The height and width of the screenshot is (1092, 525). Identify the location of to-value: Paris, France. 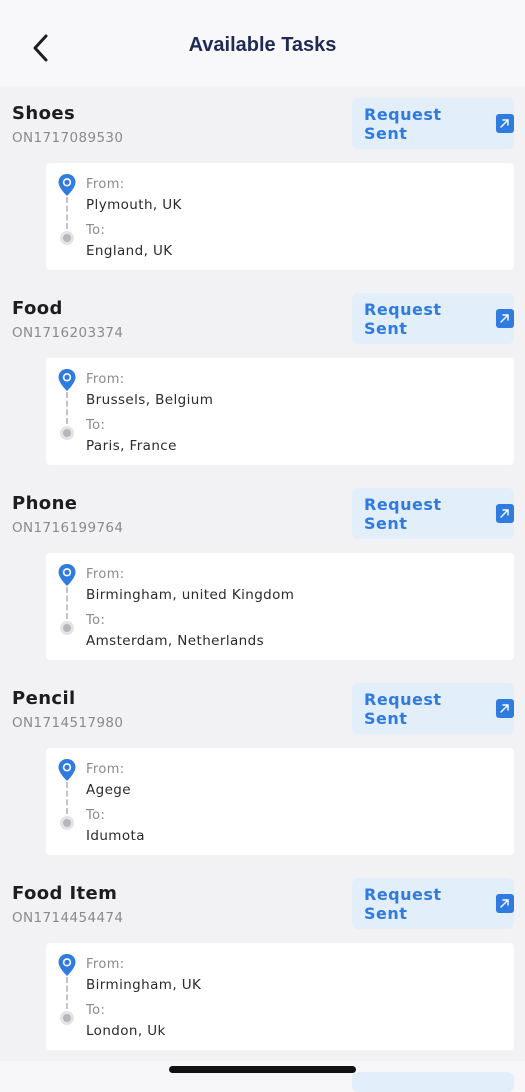
(131, 446).